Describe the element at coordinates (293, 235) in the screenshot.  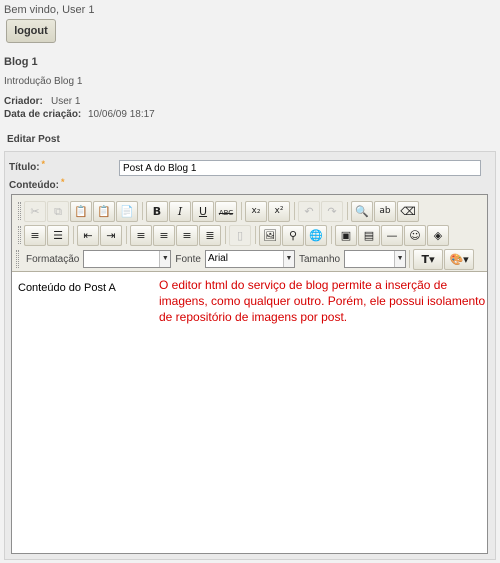
I see `find-replace-icon: ⚲` at that location.